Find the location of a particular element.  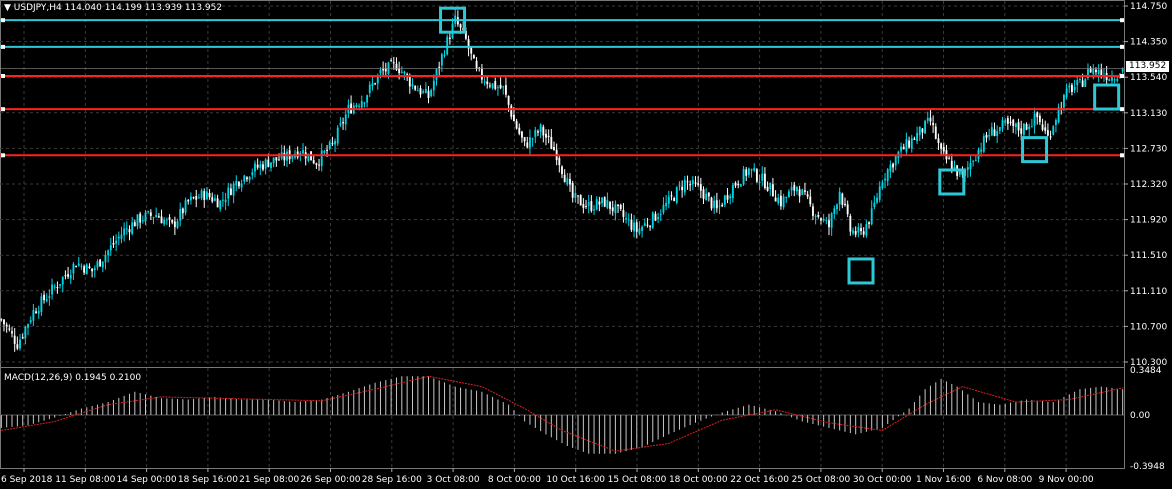

dropdown-triangle-icon: ▼ is located at coordinates (7, 8).